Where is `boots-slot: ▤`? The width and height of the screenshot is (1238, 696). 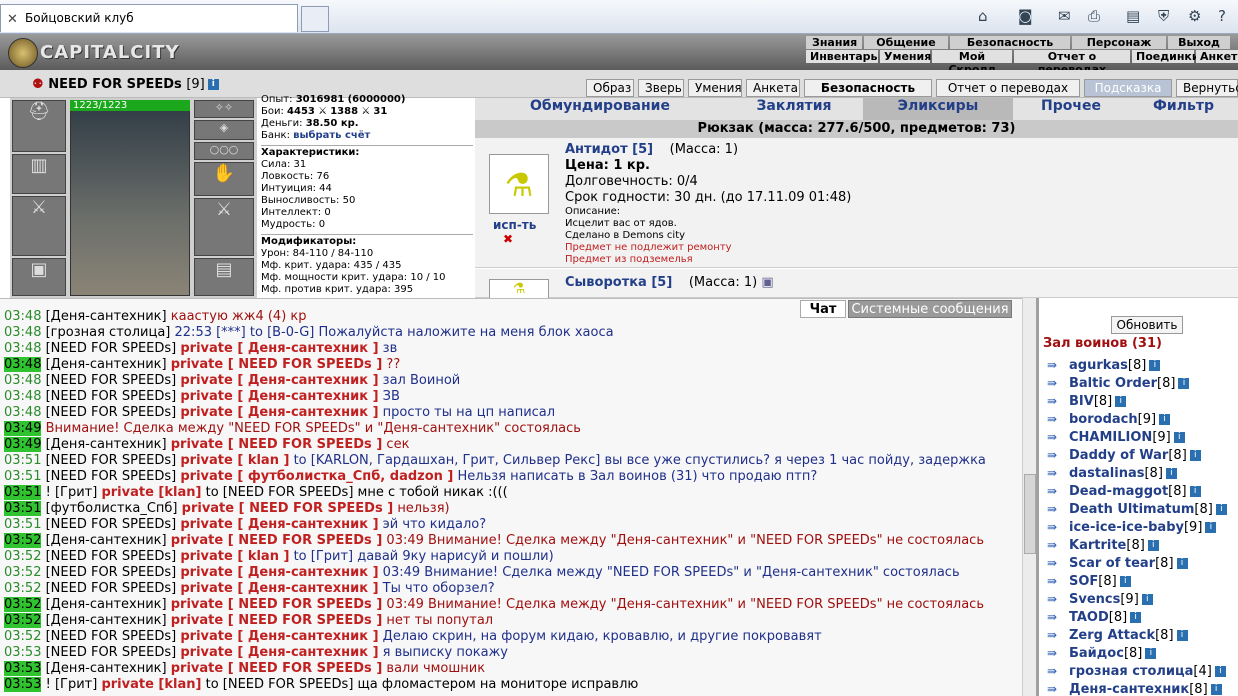
boots-slot: ▤ is located at coordinates (224, 277).